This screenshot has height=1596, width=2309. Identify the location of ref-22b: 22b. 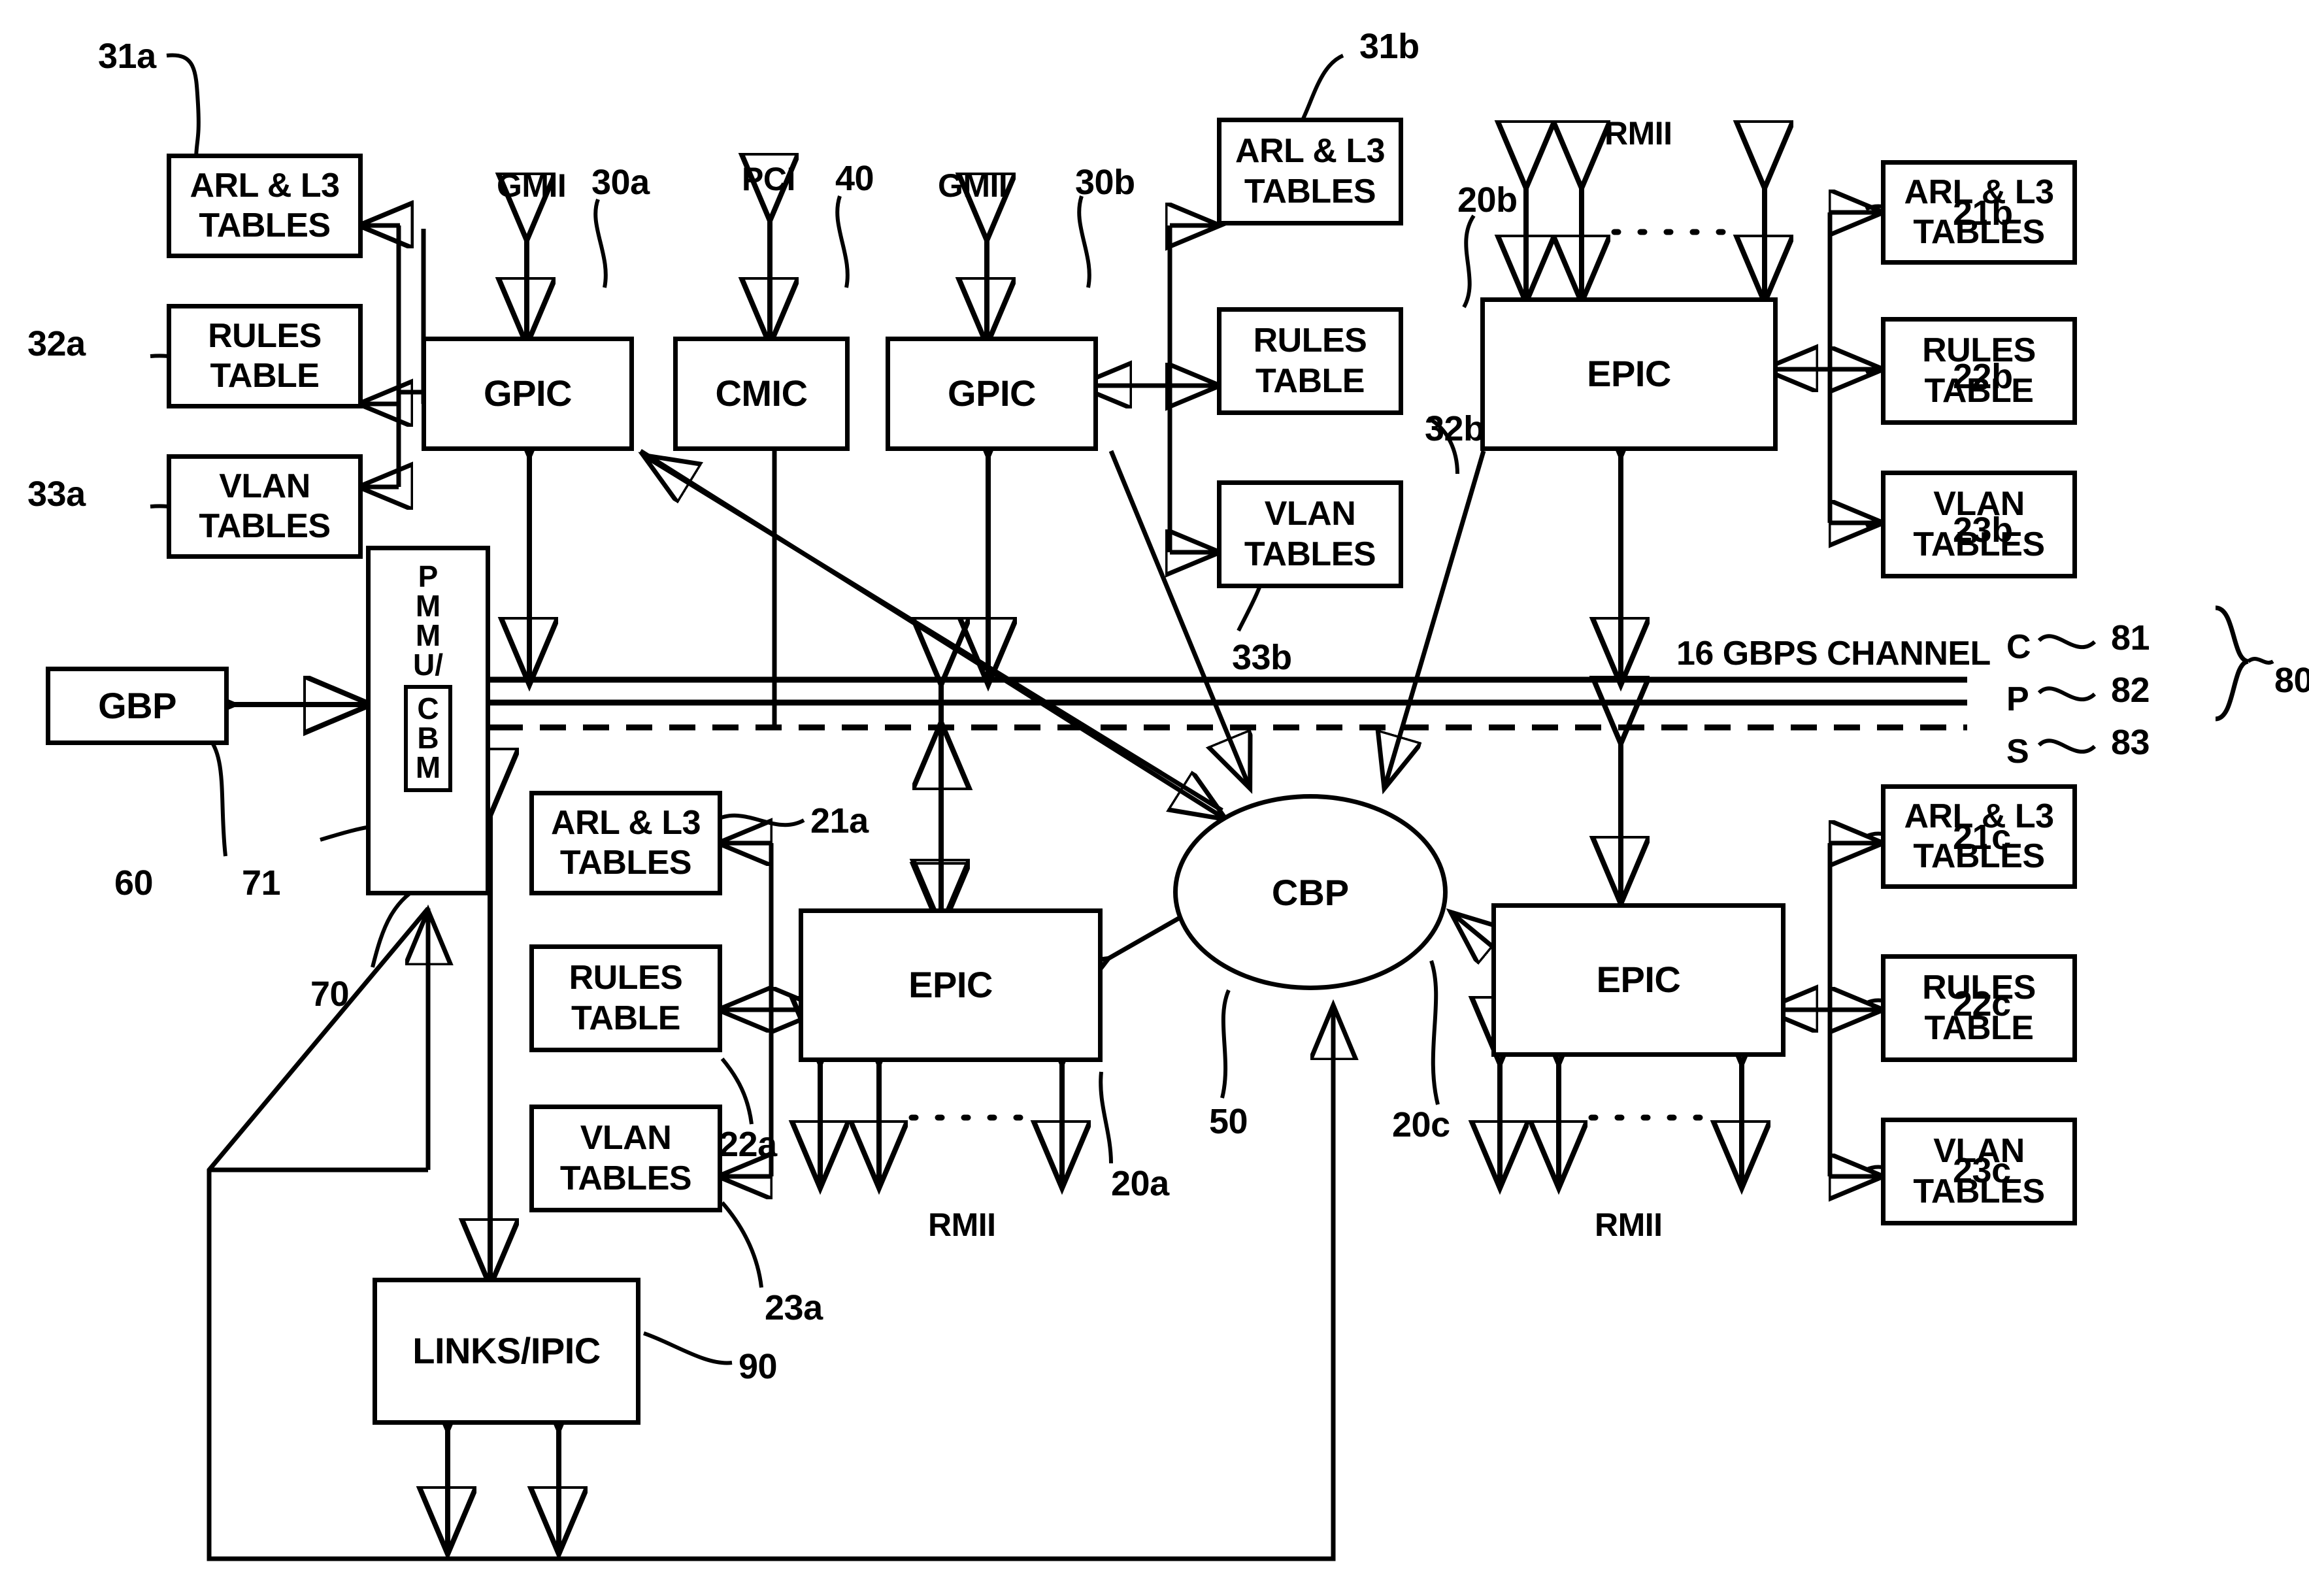
(1983, 376).